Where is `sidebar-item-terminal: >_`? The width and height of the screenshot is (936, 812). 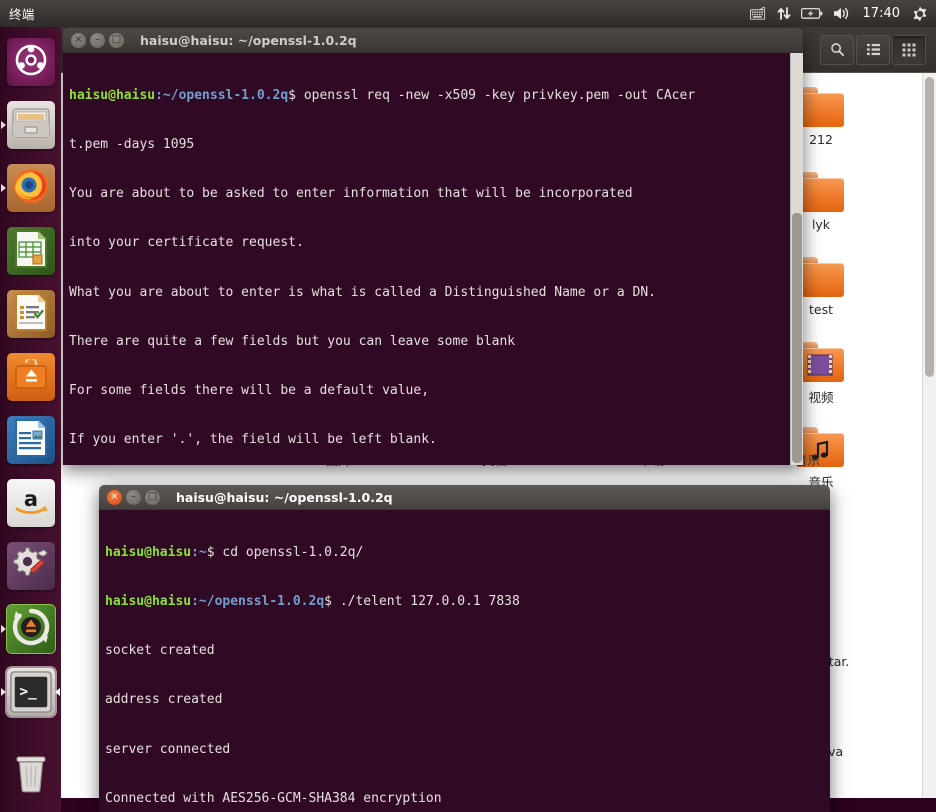
sidebar-item-terminal: >_ is located at coordinates (30, 691).